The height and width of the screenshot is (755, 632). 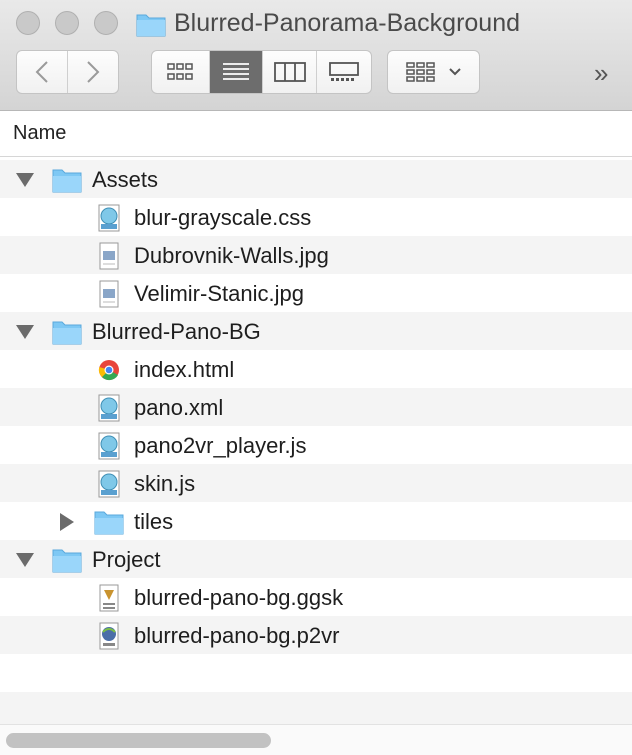 I want to click on toolbar-overflow-button: », so click(x=601, y=73).